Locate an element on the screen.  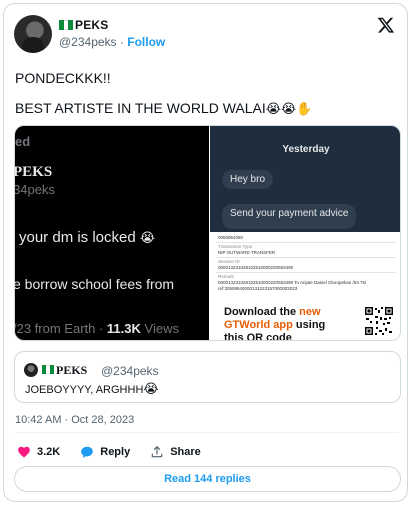
download-line-2: using is located at coordinates (310, 325).